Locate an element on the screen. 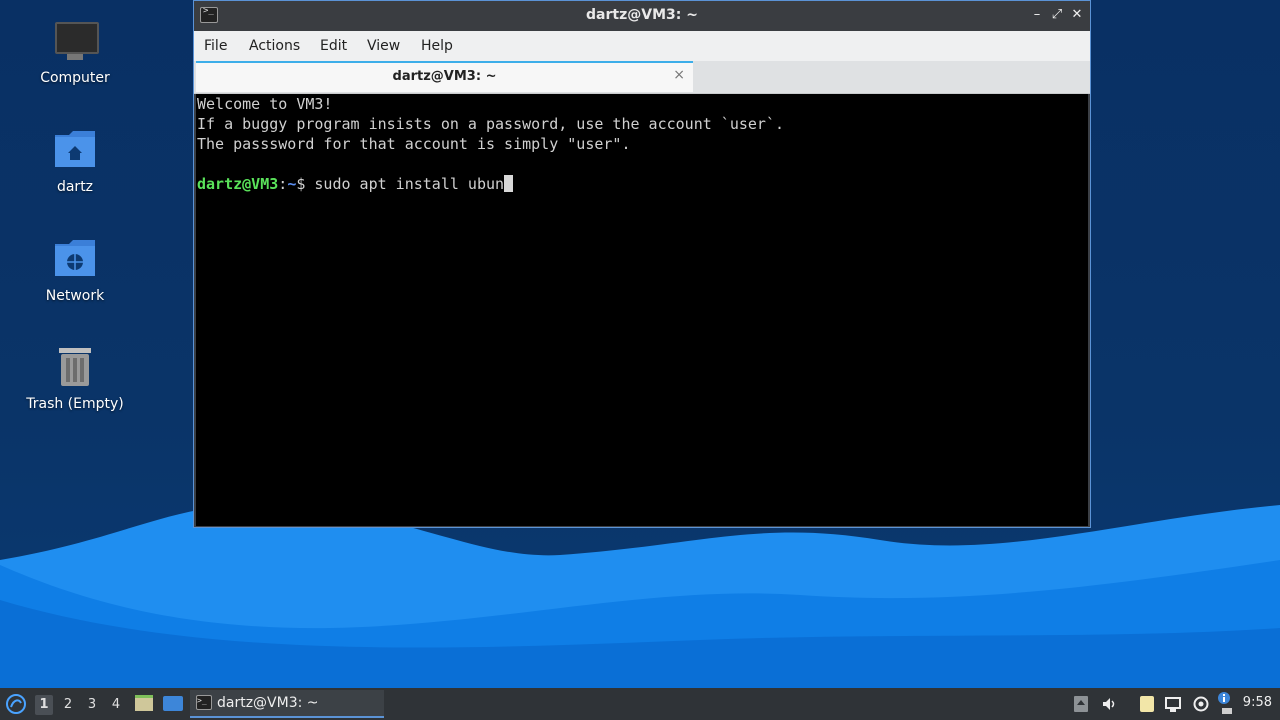  file-manager-launcher is located at coordinates (144, 704).